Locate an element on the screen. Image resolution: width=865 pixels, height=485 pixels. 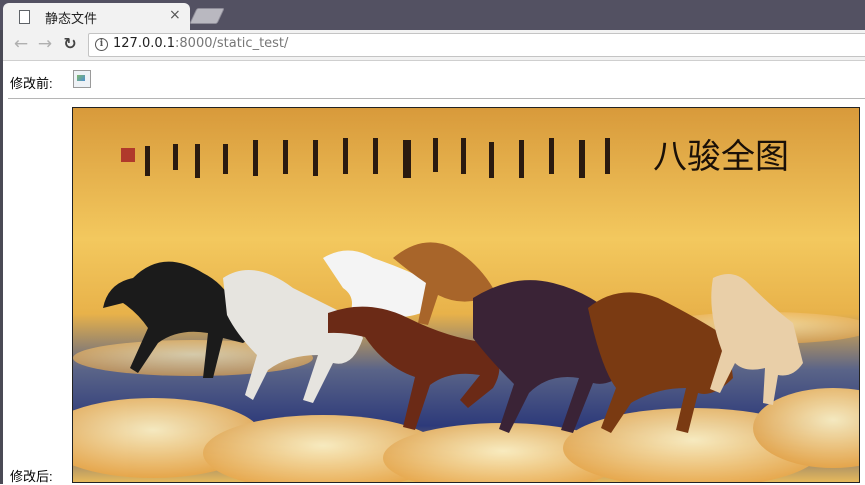
divider is located at coordinates (436, 98).